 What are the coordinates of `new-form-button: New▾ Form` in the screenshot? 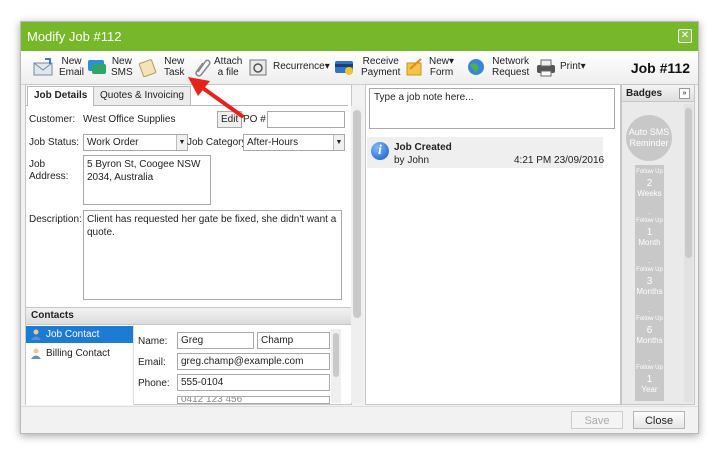 It's located at (432, 68).